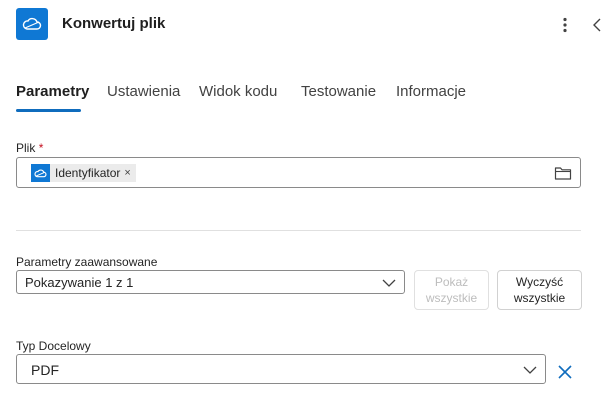  Describe the element at coordinates (114, 23) in the screenshot. I see `page-title: Konwertuj plik` at that location.